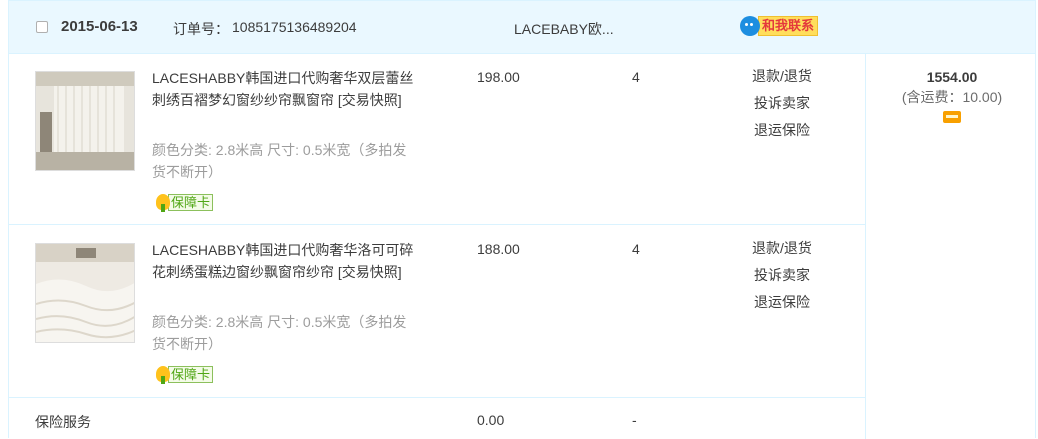 Image resolution: width=1038 pixels, height=439 pixels. I want to click on unit-price: 188.00, so click(498, 249).